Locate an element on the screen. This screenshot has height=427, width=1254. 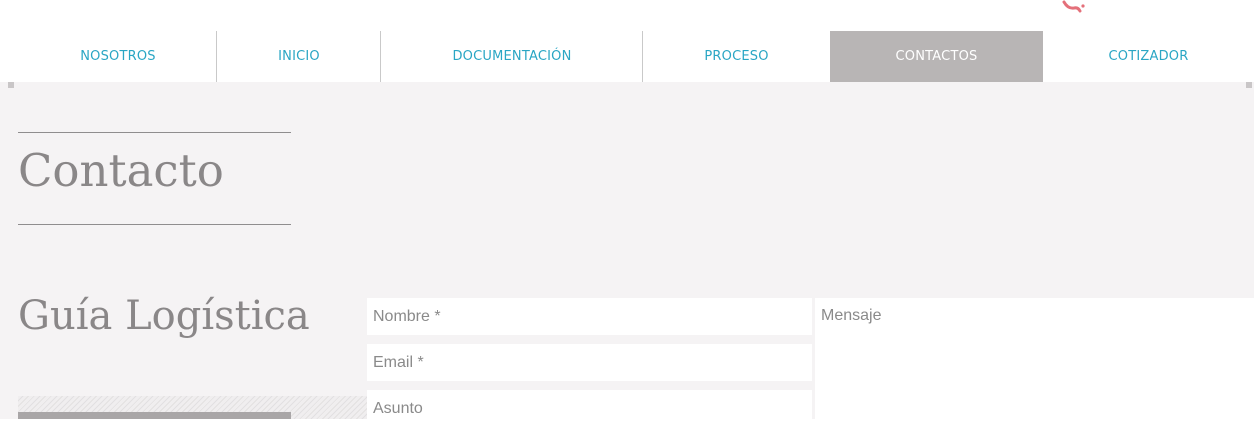
section-title: Guía Logística is located at coordinates (164, 316).